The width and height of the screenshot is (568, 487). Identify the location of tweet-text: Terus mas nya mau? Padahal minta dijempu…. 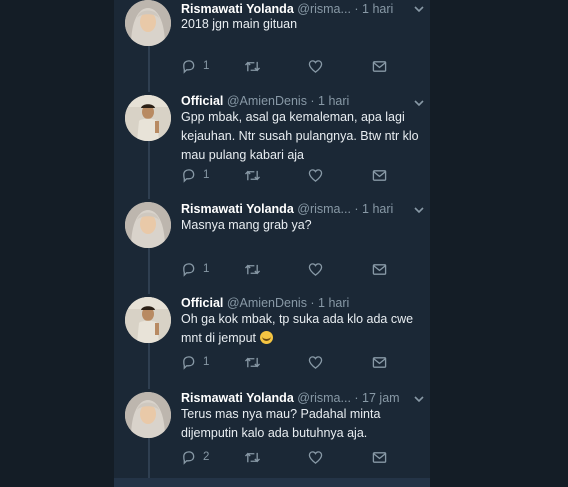
(281, 423).